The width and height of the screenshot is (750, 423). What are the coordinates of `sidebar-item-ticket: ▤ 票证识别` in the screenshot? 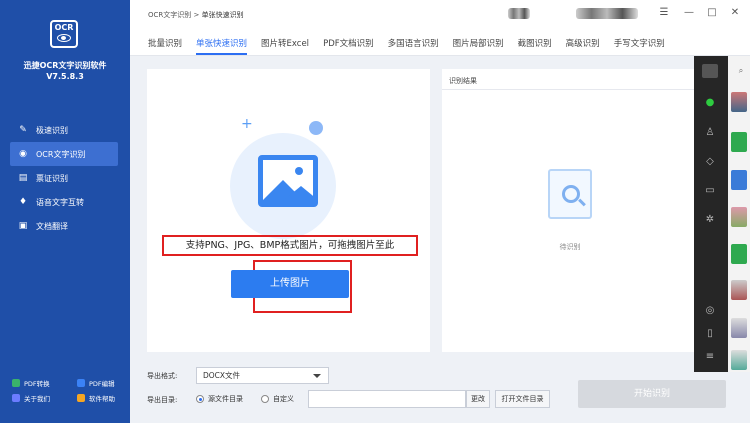 It's located at (65, 178).